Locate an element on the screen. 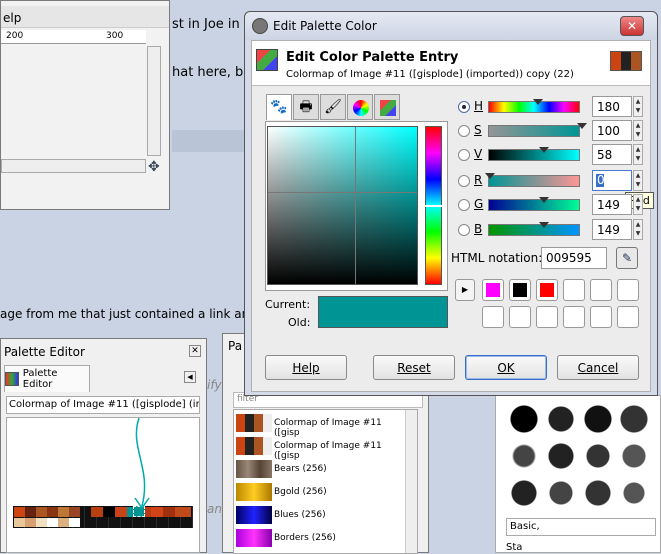 The width and height of the screenshot is (661, 554). slider-v is located at coordinates (534, 155).